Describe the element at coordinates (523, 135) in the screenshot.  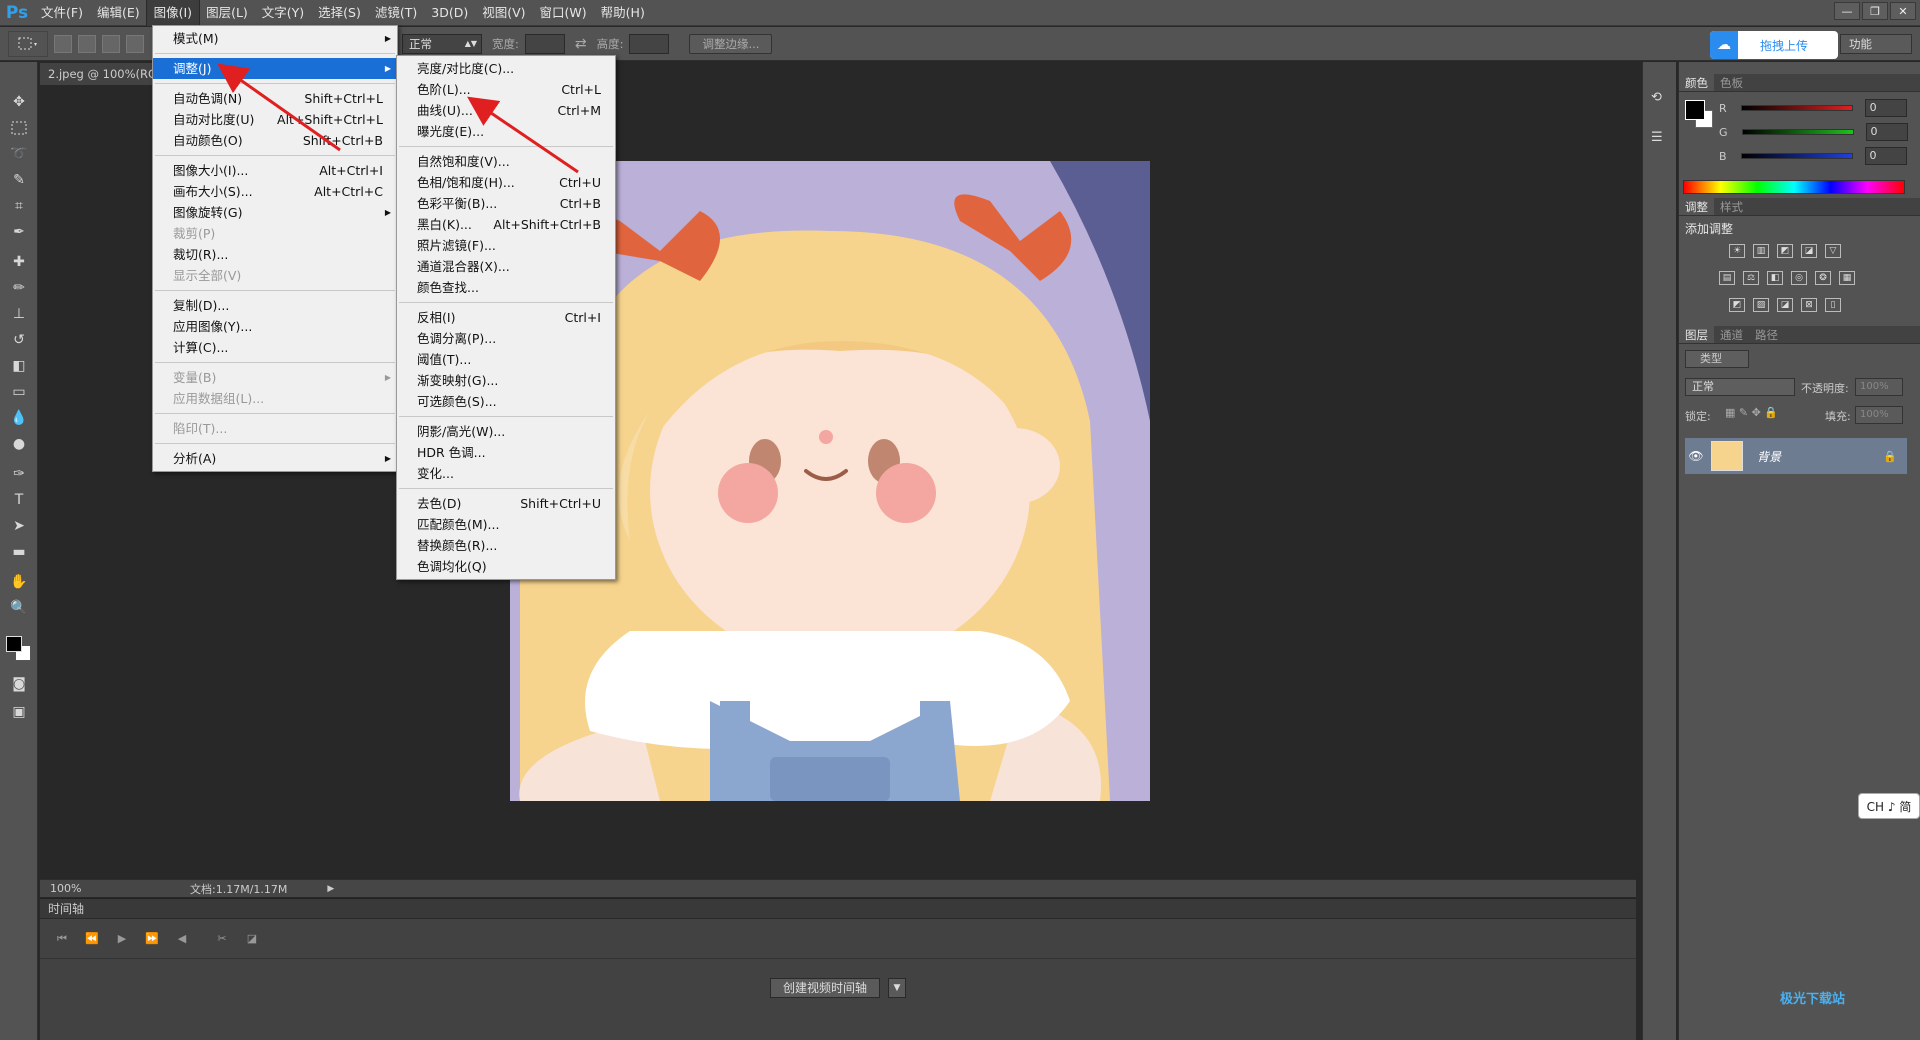
I see `arrow-to-levels` at that location.